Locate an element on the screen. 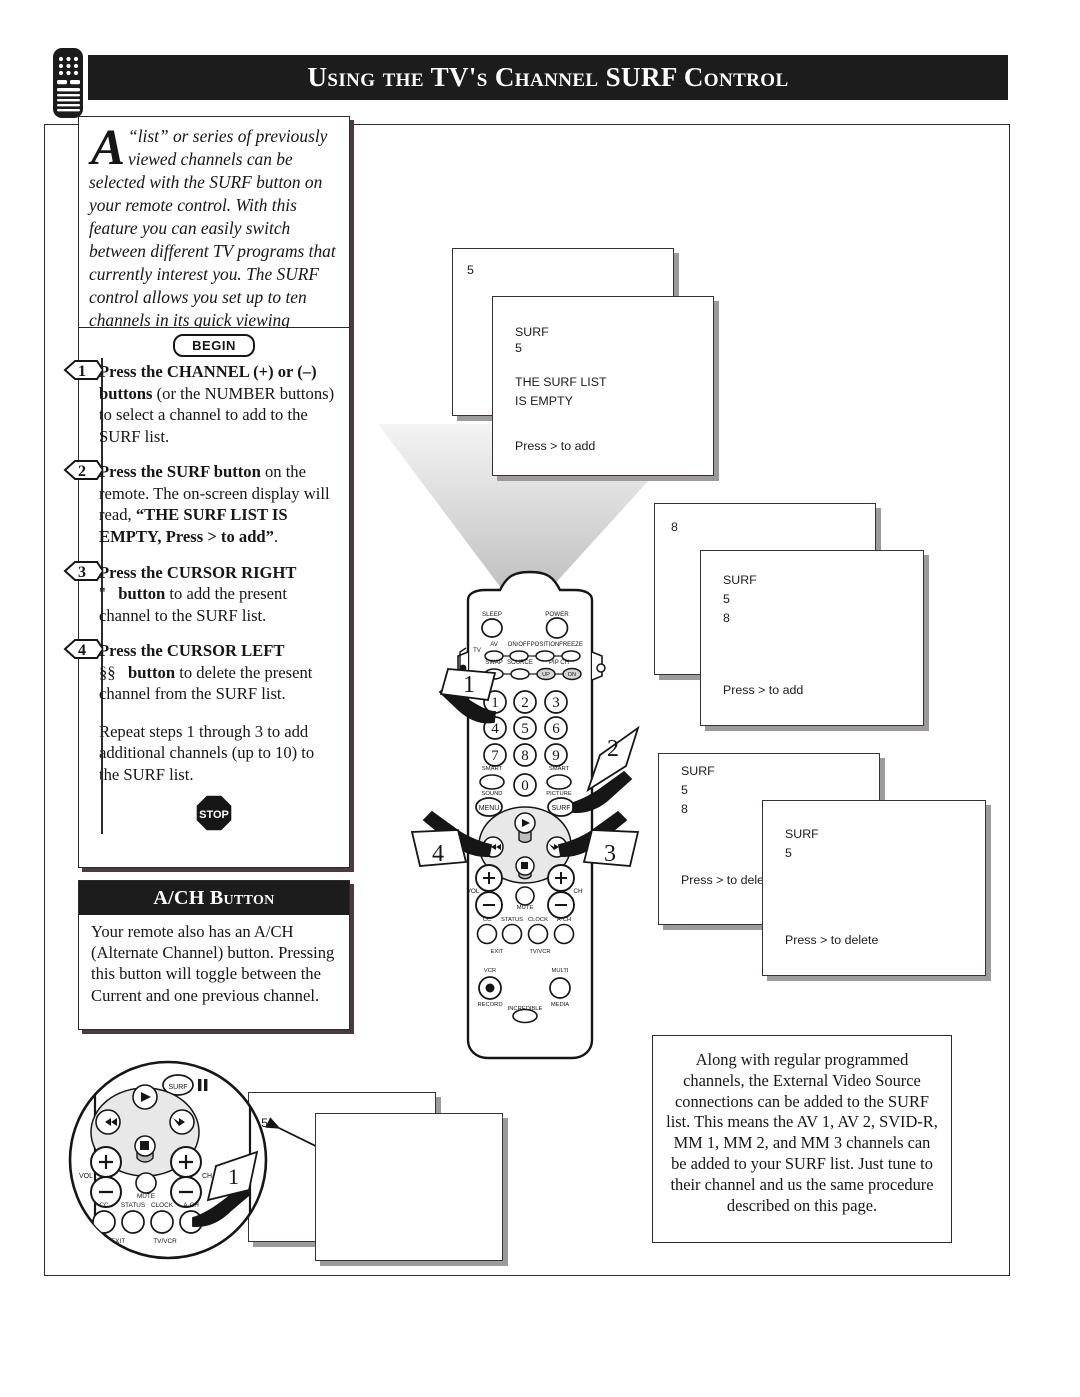 This screenshot has width=1080, height=1397. tv-screen-surf-list-5-8-add: SURF 5 8 Press > to add is located at coordinates (812, 638).